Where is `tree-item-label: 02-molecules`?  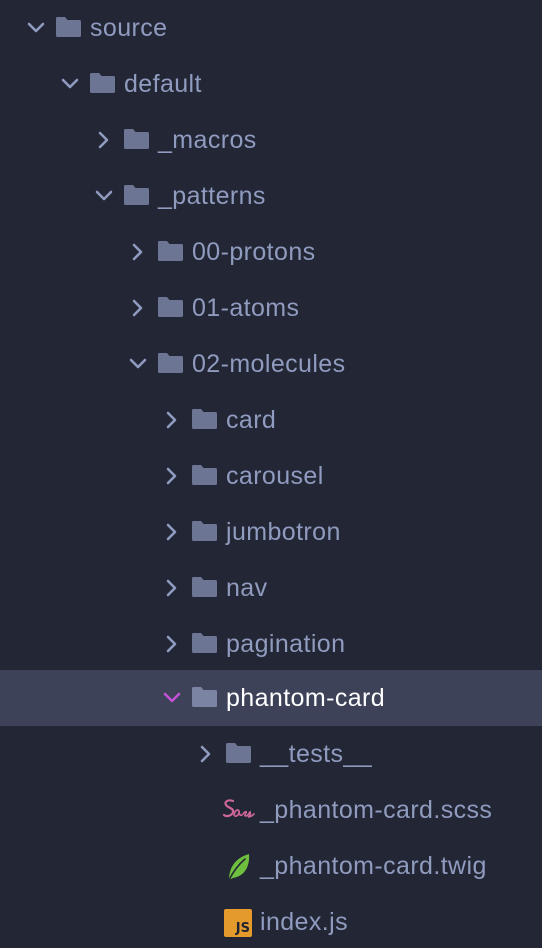 tree-item-label: 02-molecules is located at coordinates (269, 364).